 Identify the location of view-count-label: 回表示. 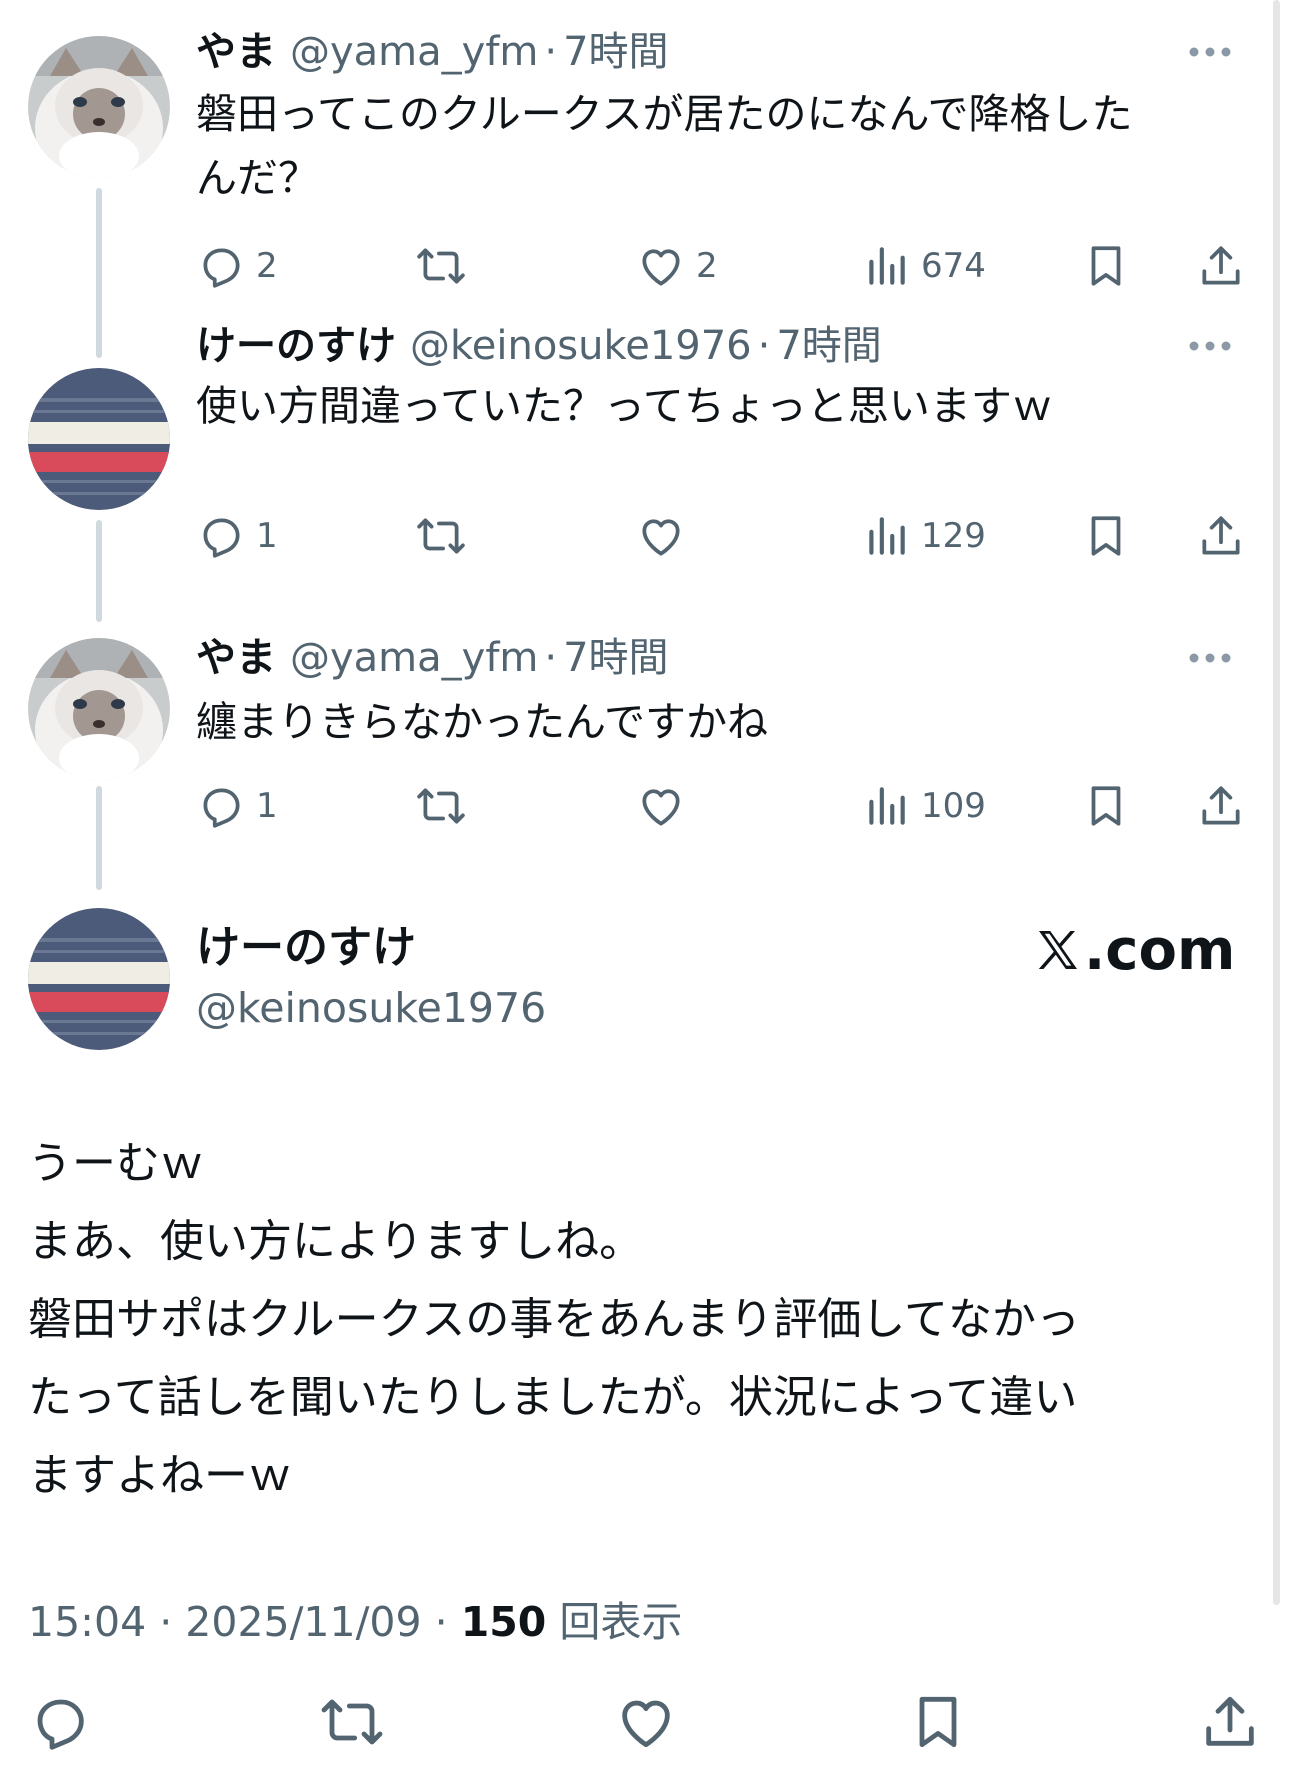
(621, 1622).